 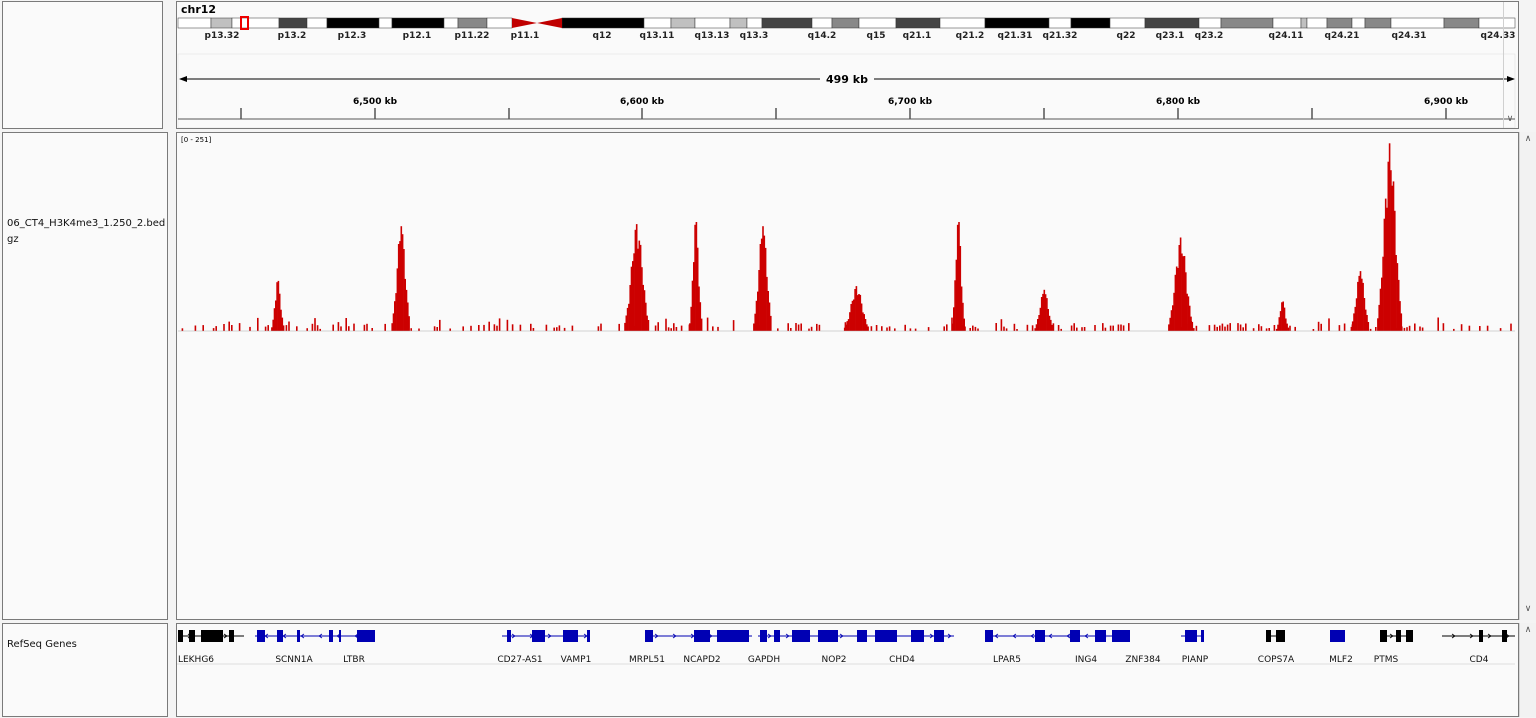 I want to click on ruler-area, so click(x=846, y=90).